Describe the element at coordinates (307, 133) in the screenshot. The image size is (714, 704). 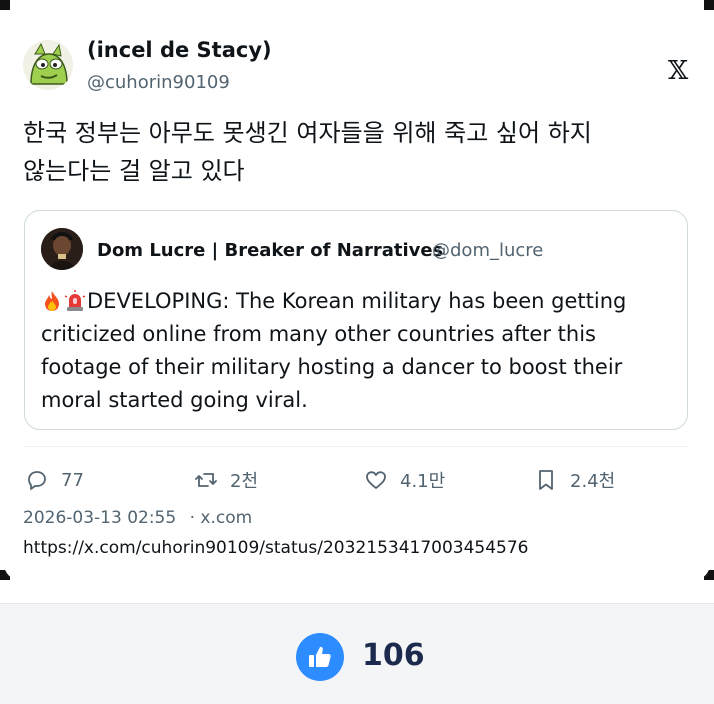
I see `tweet-text-line: 한국 정부는 아무도 못생긴 여자들을 위해 죽고 싶어 하지` at that location.